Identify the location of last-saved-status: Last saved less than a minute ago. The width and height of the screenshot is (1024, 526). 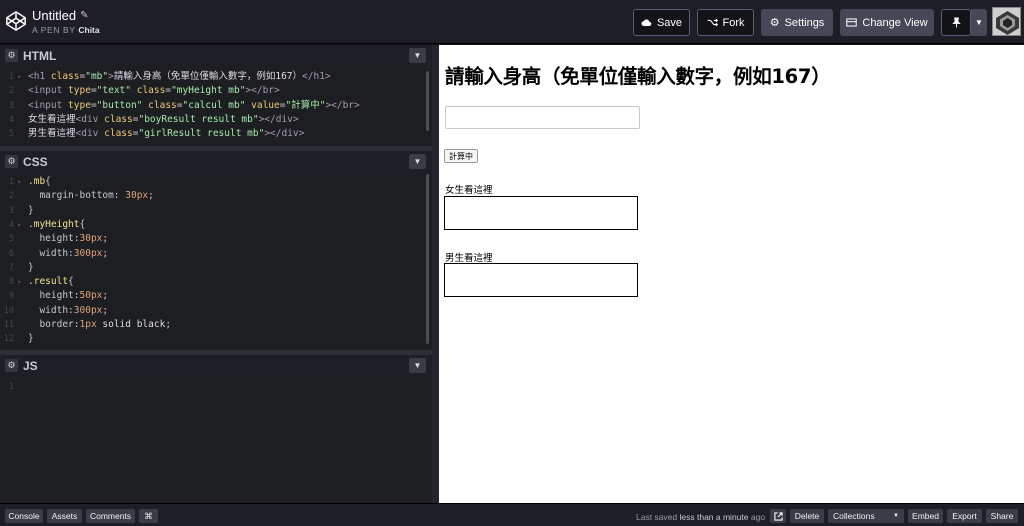
(701, 517).